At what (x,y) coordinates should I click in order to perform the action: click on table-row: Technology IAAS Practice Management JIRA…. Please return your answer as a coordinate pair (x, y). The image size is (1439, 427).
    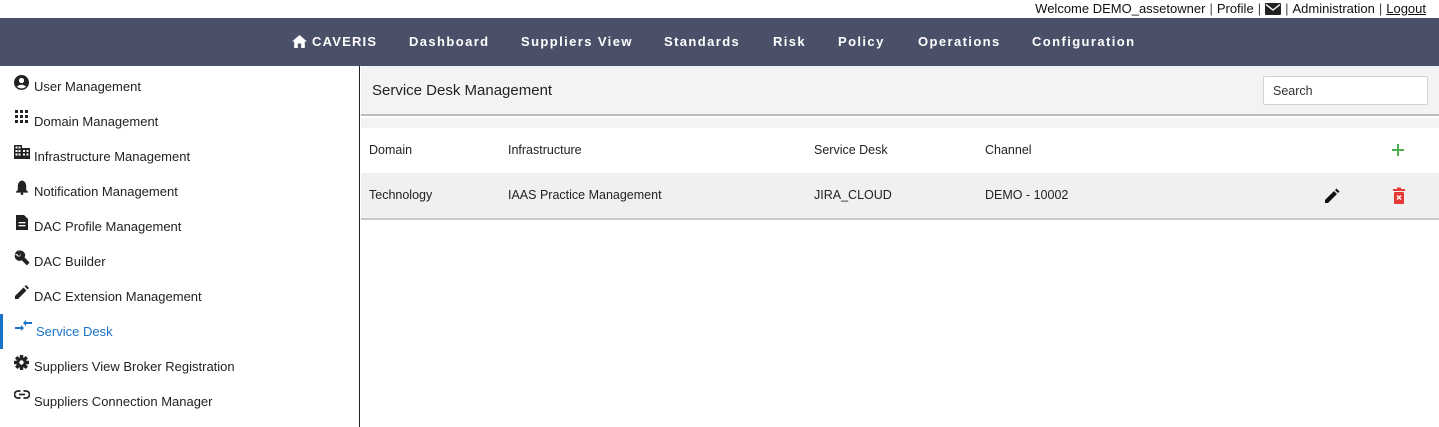
    Looking at the image, I should click on (900, 196).